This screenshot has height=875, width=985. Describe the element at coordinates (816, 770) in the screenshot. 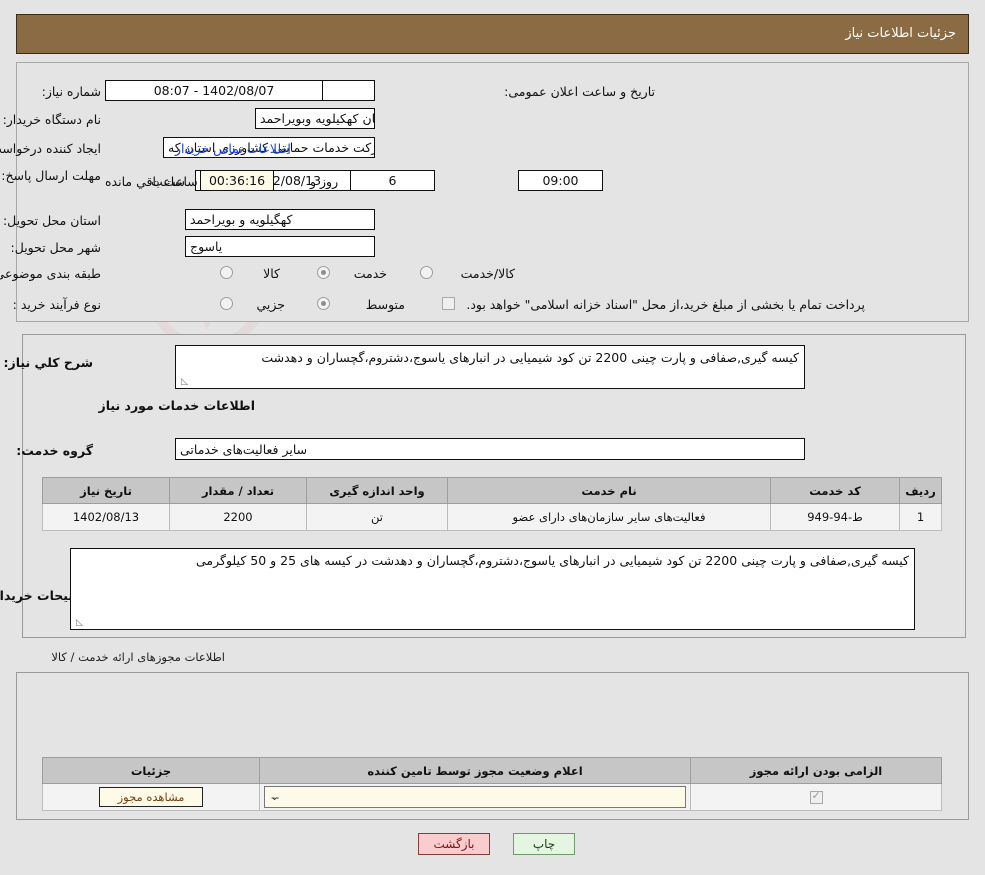

I see `col-permit-required: الزامی بودن ارائه مجوز` at that location.